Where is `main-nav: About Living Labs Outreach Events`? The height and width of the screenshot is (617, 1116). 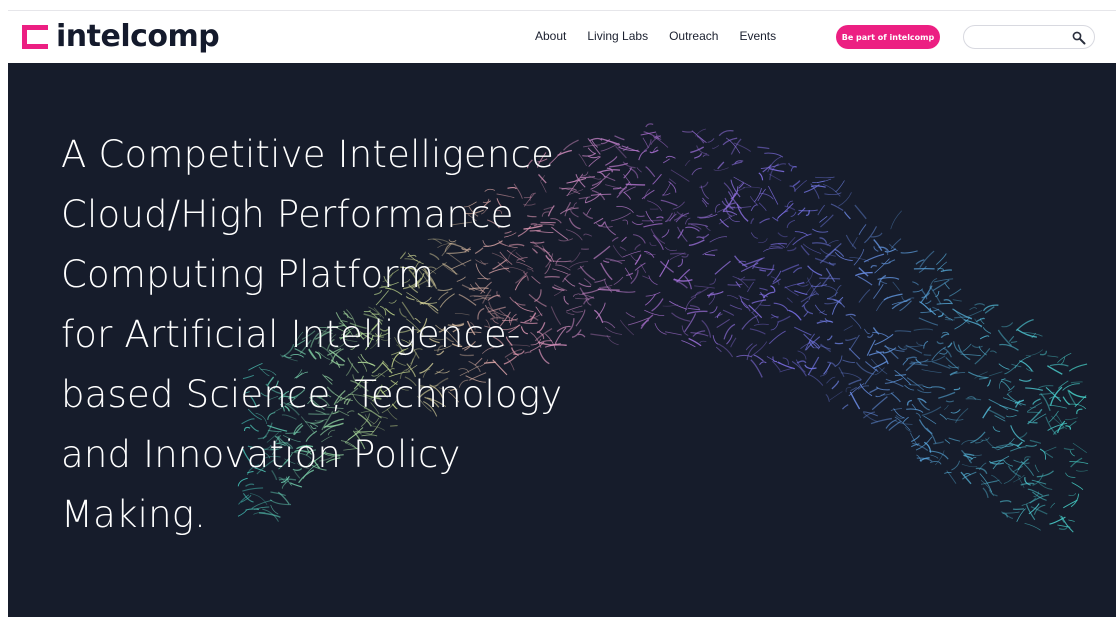
main-nav: About Living Labs Outreach Events is located at coordinates (666, 36).